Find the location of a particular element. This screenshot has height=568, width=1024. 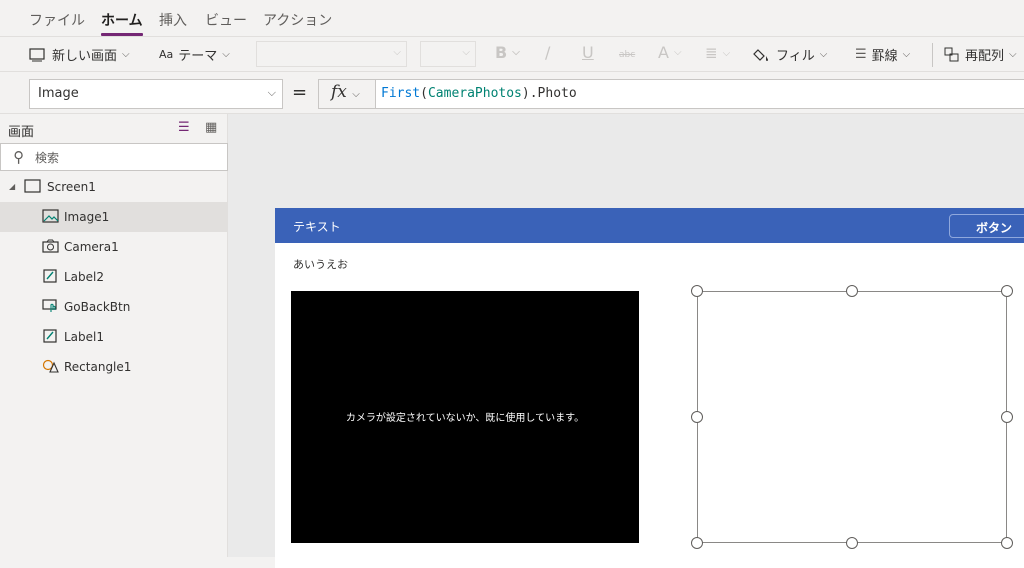

reorder-button: 再配列 ⌵ is located at coordinates (980, 54).